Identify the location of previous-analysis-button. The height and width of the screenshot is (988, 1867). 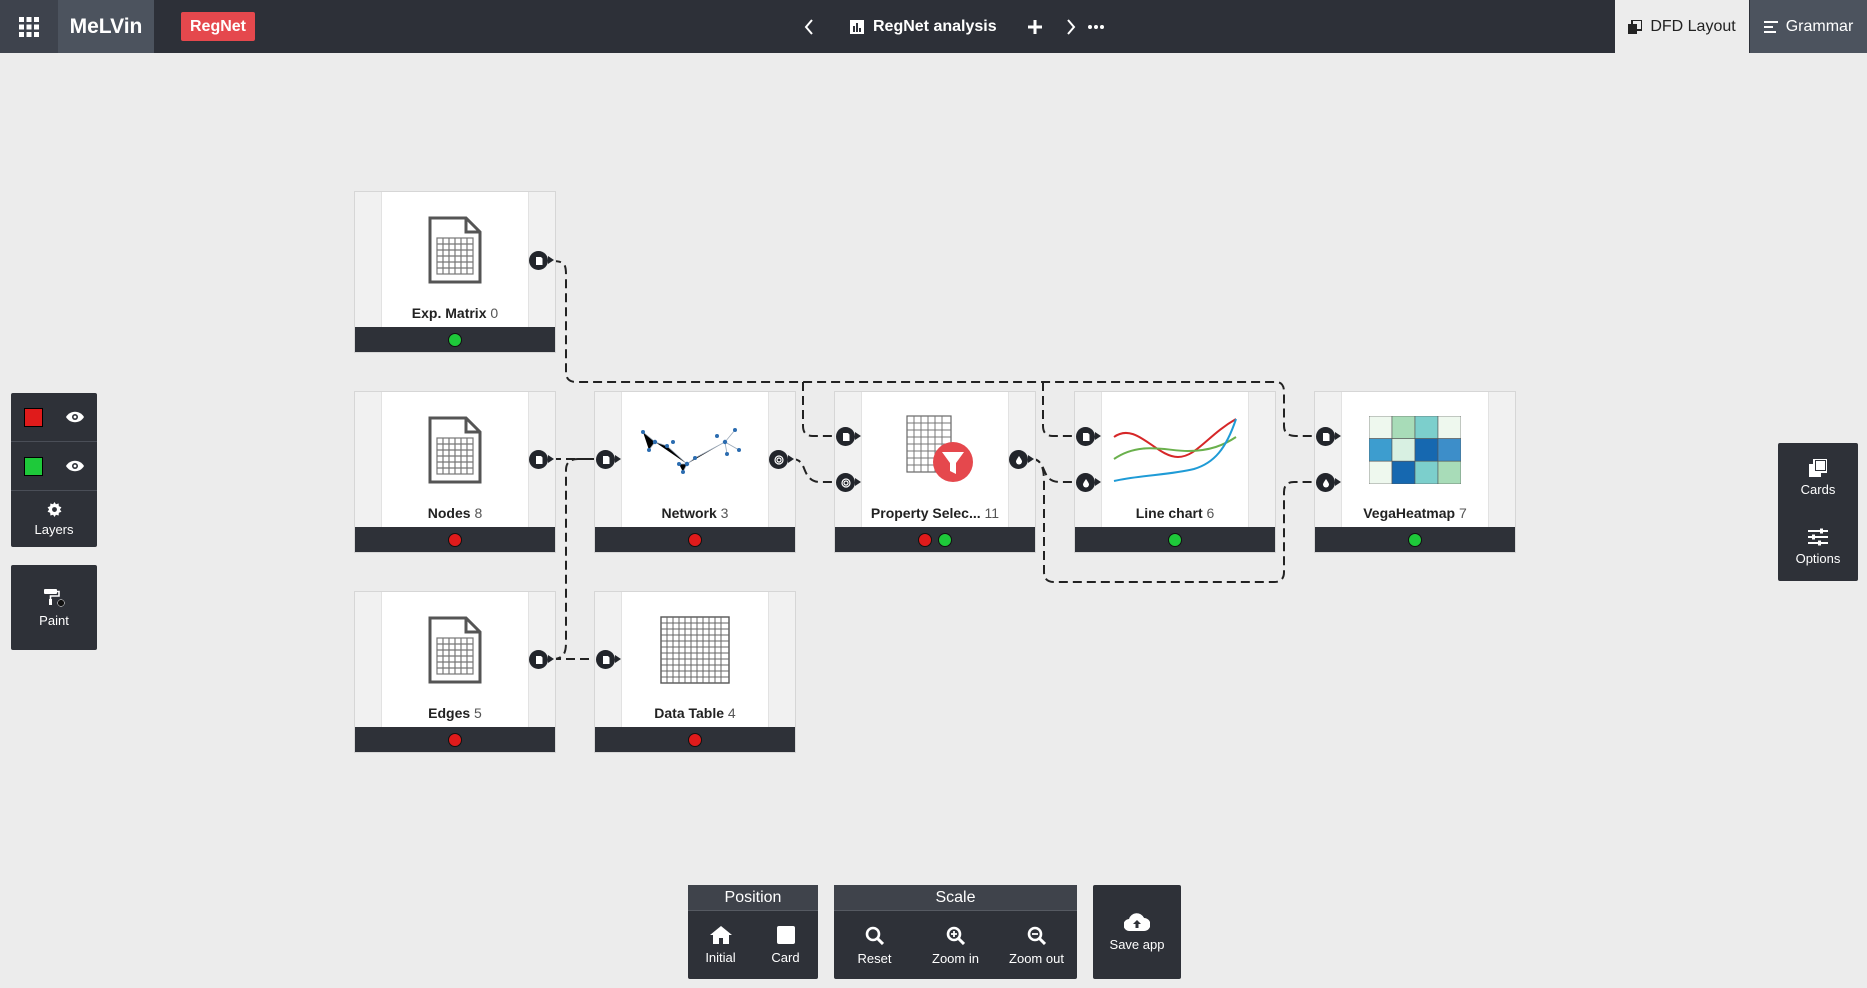
(809, 26).